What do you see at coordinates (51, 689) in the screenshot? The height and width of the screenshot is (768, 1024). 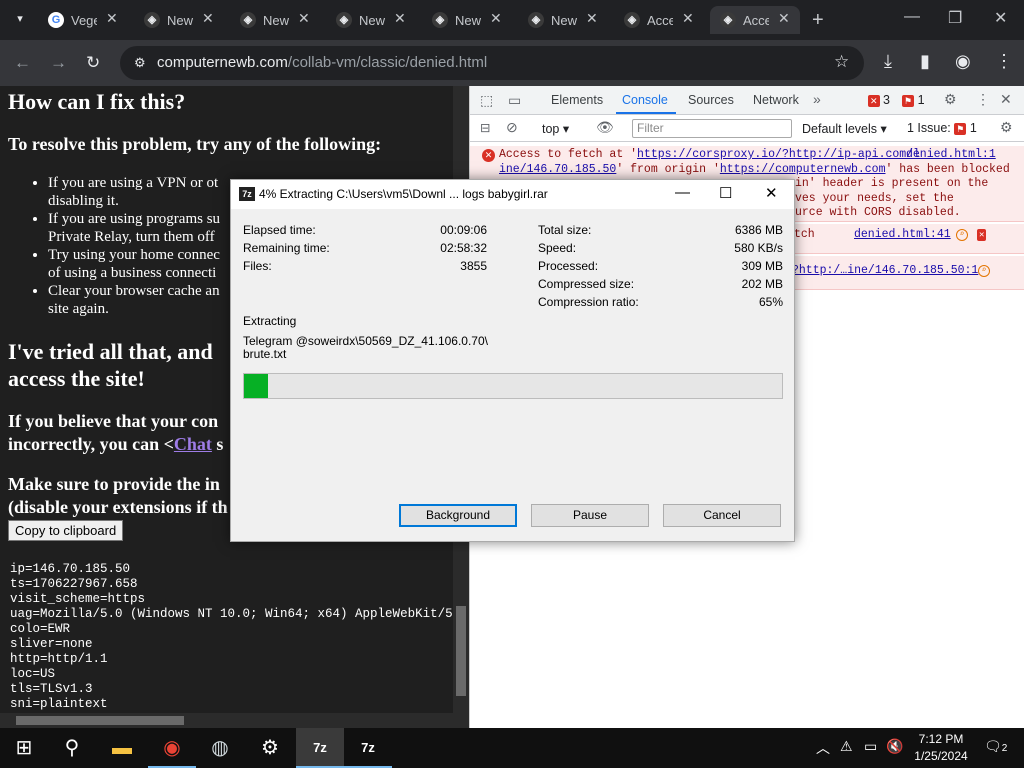 I see `debug-line: tls=TLSv1.3` at bounding box center [51, 689].